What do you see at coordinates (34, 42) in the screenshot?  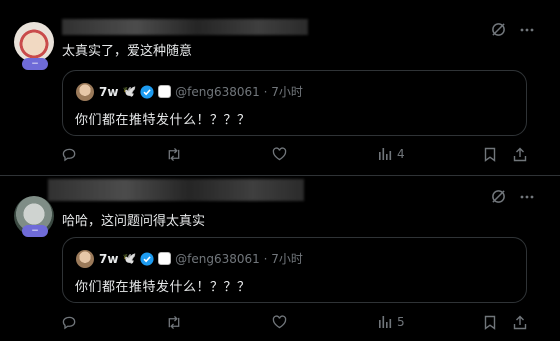 I see `user-avatar` at bounding box center [34, 42].